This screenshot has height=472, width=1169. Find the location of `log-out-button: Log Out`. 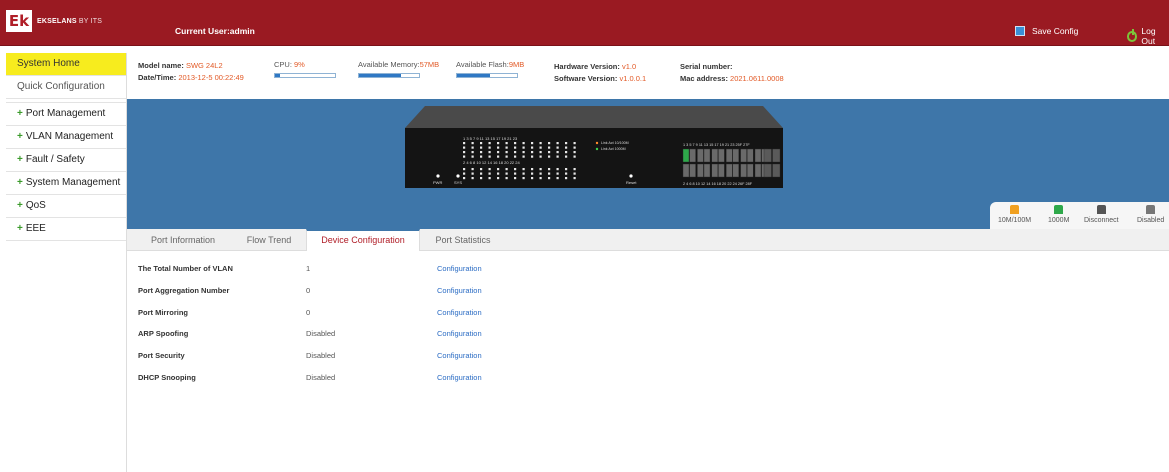

log-out-button: Log Out is located at coordinates (1148, 36).